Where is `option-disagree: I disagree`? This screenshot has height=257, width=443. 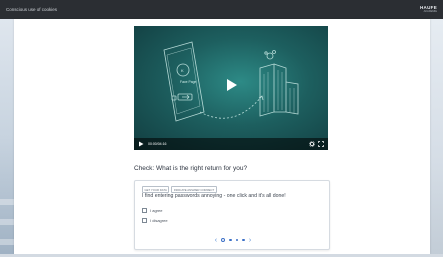 option-disagree: I disagree is located at coordinates (155, 220).